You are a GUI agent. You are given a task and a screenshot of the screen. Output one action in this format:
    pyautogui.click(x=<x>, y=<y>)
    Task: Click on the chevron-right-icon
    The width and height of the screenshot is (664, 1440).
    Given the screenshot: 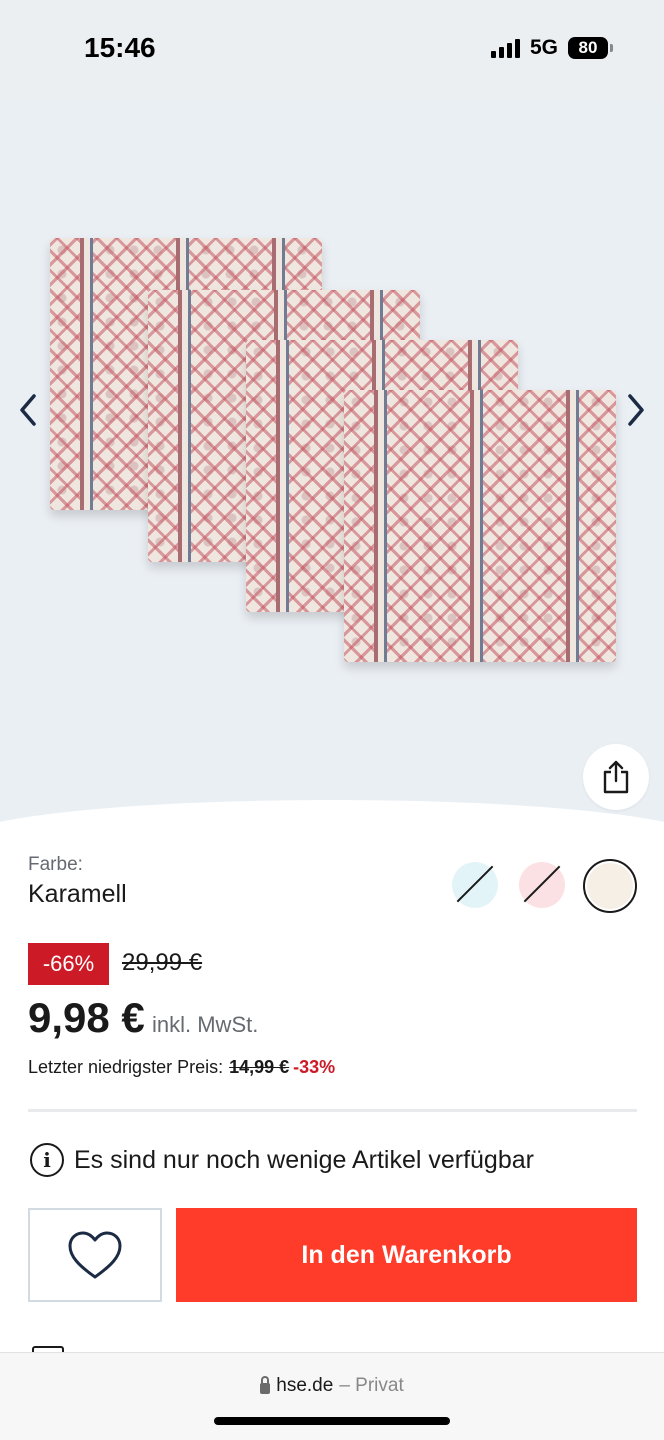 What is the action you would take?
    pyautogui.click(x=636, y=410)
    